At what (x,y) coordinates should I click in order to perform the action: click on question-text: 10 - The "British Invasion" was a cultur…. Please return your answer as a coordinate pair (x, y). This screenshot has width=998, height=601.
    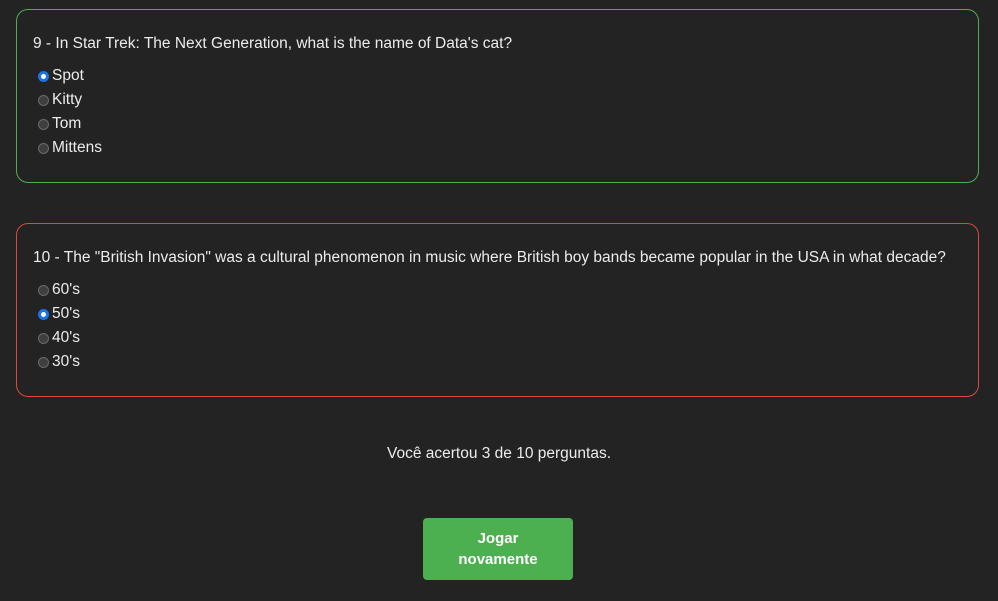
    Looking at the image, I should click on (489, 257).